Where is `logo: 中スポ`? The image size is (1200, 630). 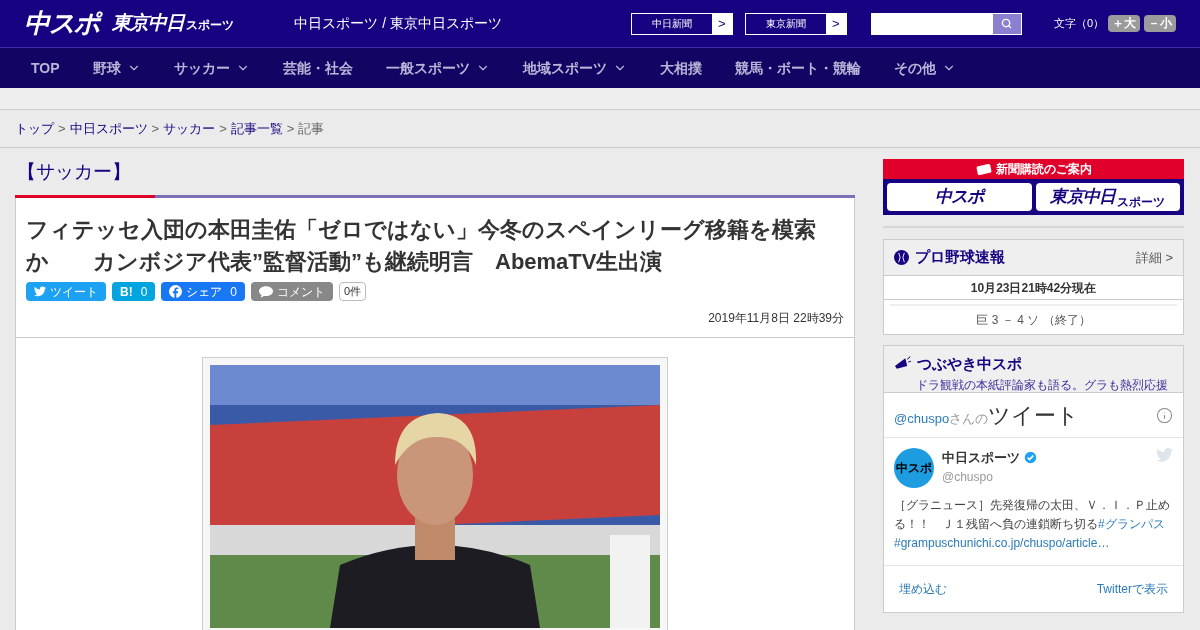 logo: 中スポ is located at coordinates (62, 23).